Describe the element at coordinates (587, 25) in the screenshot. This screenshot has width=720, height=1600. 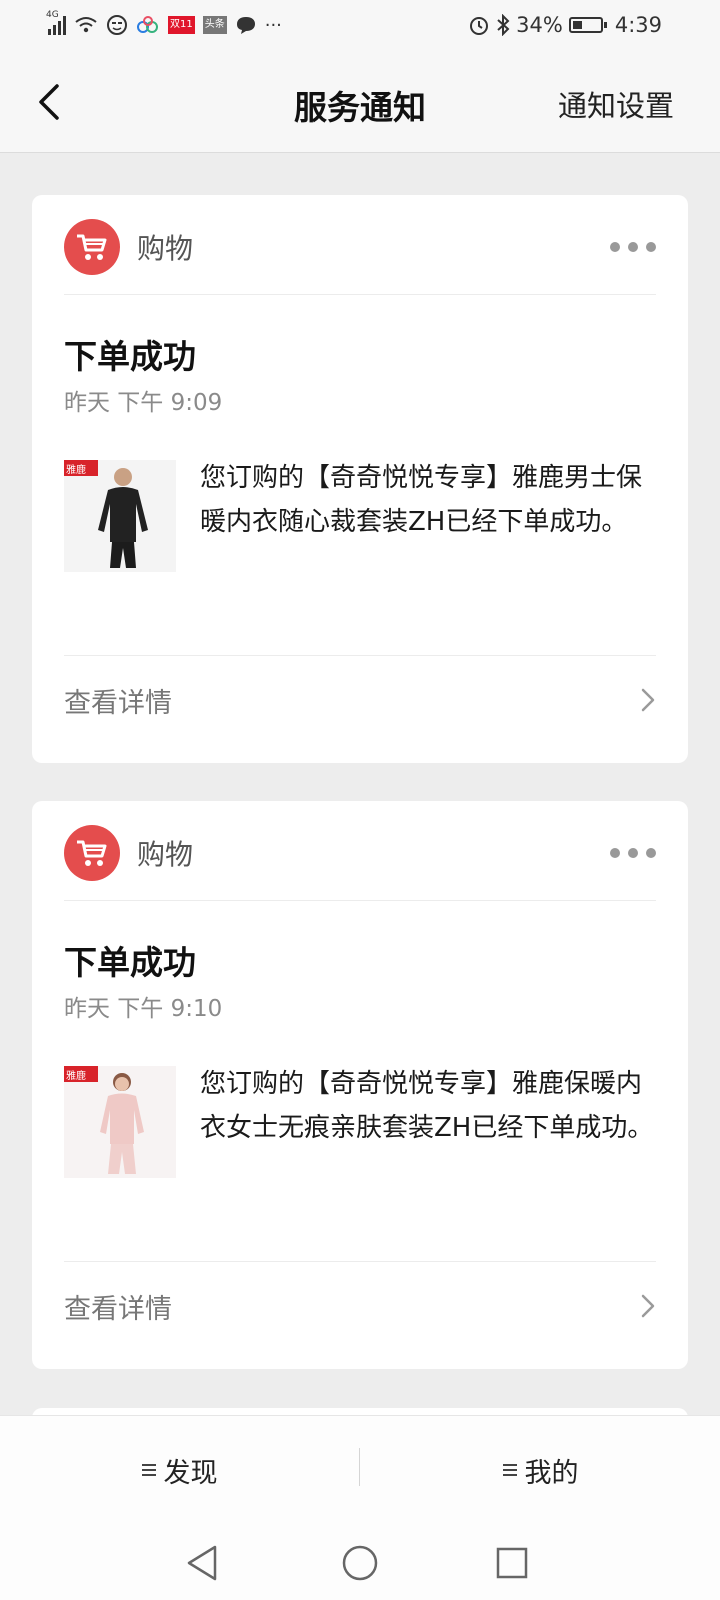
I see `battery-icon` at that location.